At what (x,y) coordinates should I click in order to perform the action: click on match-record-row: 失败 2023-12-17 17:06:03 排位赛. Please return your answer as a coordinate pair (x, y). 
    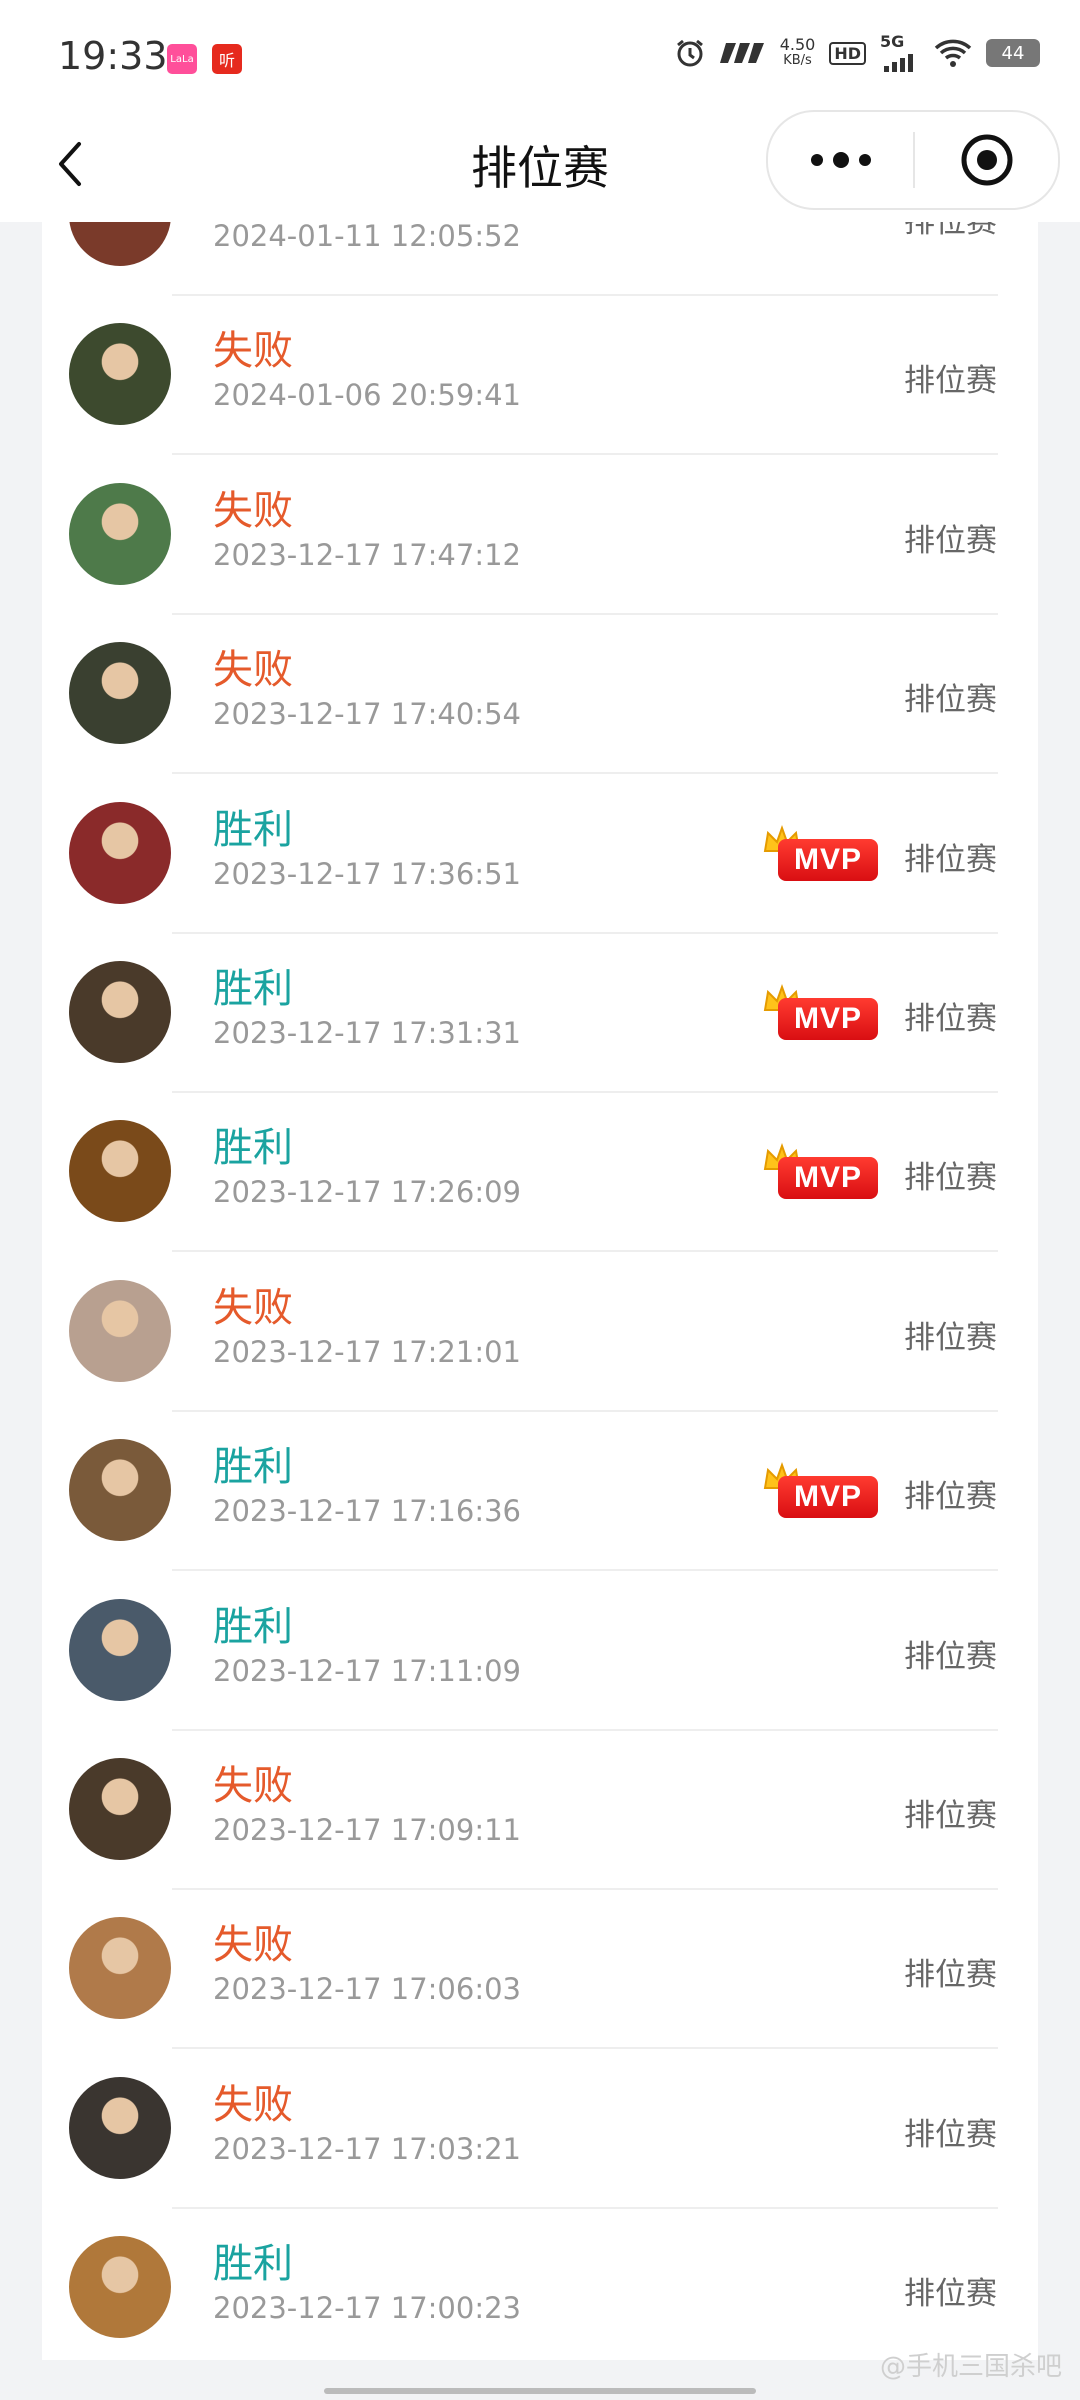
    Looking at the image, I should click on (540, 1970).